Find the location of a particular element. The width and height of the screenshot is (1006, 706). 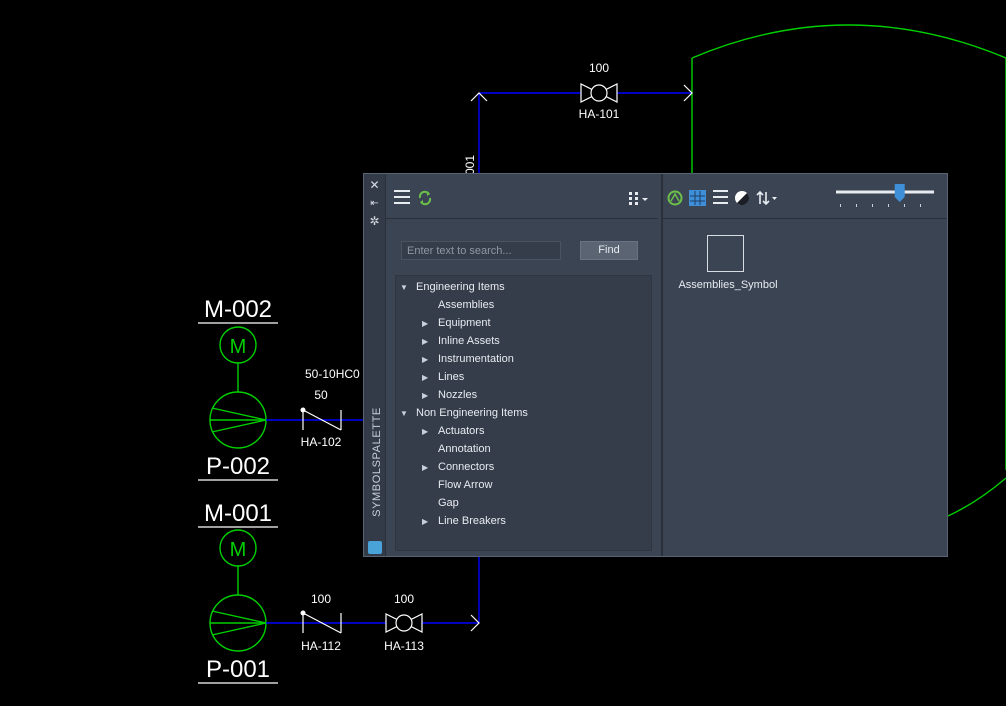

tree-item-label: Connectors is located at coordinates (466, 467).